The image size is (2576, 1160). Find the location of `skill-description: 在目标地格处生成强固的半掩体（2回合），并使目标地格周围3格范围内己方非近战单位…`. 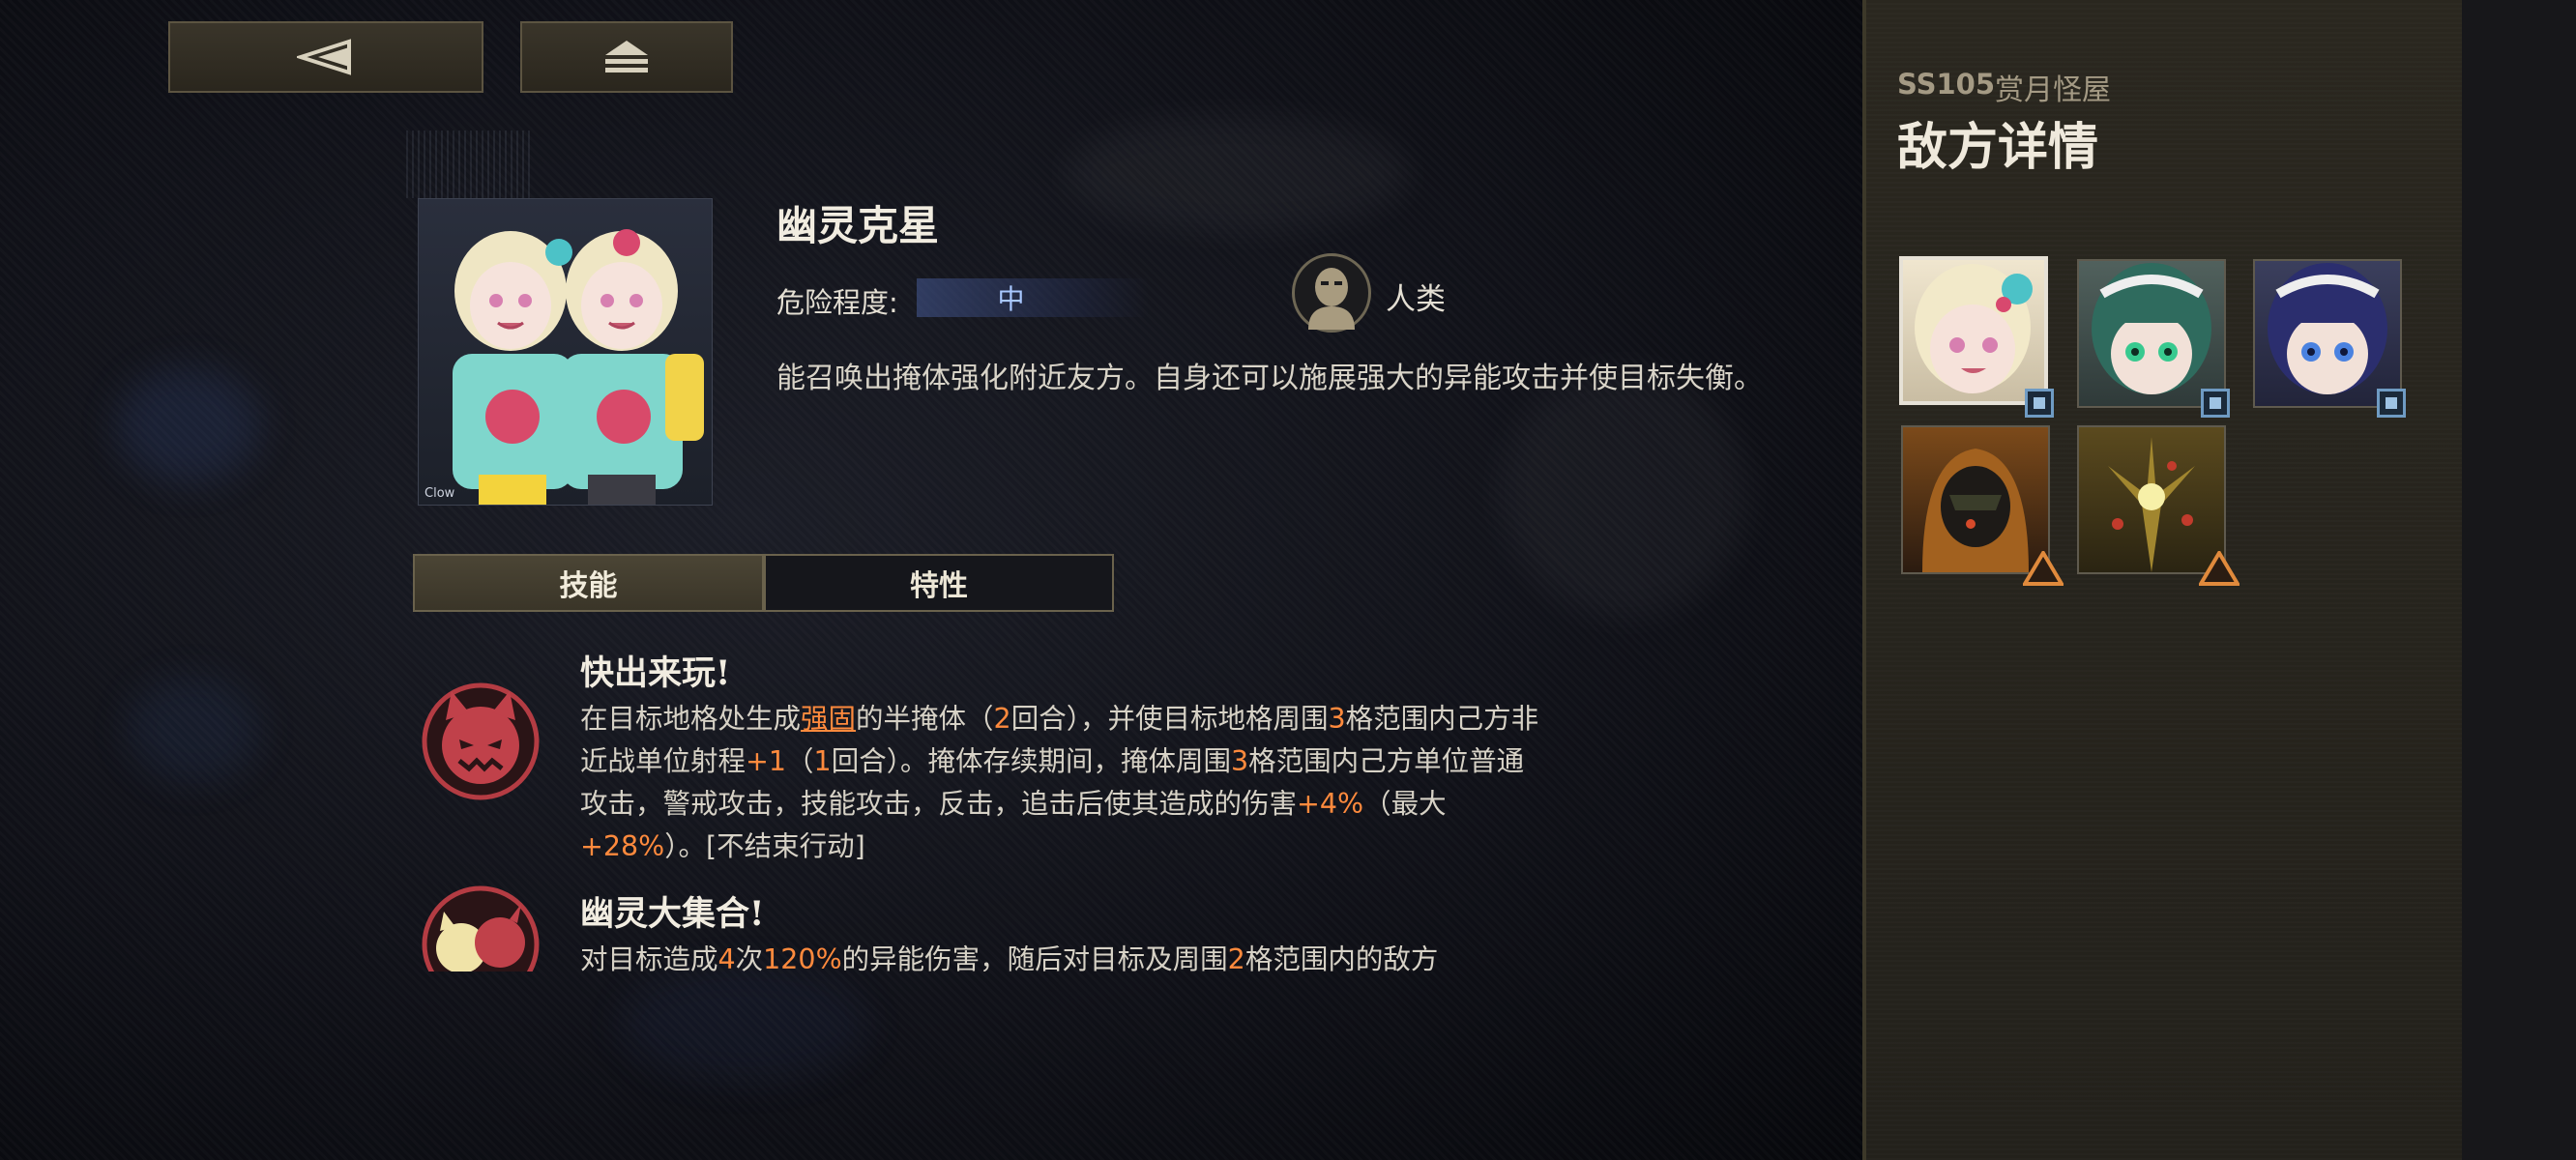

skill-description: 在目标地格处生成强固的半掩体（2回合），并使目标地格周围3格范围内己方非近战单位… is located at coordinates (1063, 783).